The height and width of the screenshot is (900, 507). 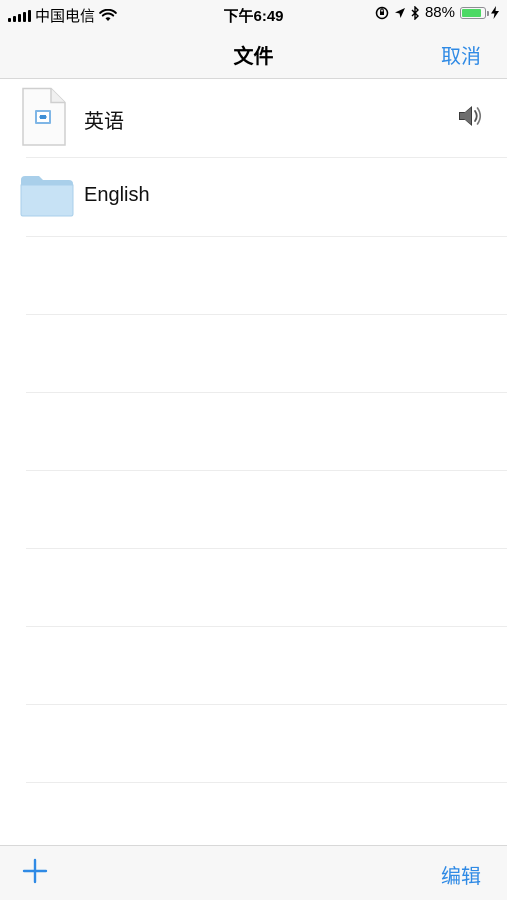 What do you see at coordinates (399, 12) in the screenshot?
I see `location-icon` at bounding box center [399, 12].